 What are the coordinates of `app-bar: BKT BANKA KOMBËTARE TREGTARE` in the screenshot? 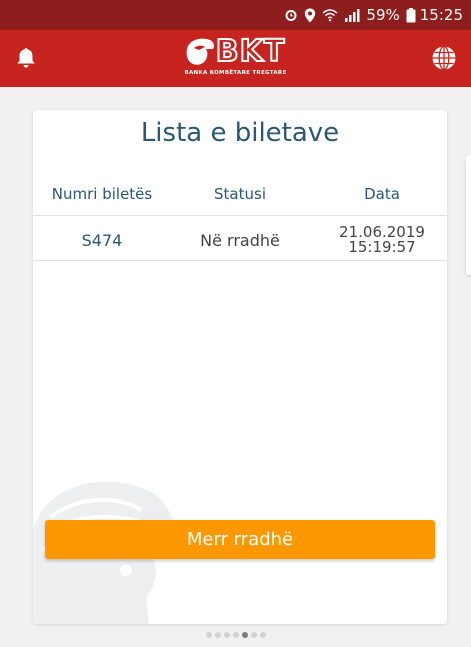 It's located at (235, 58).